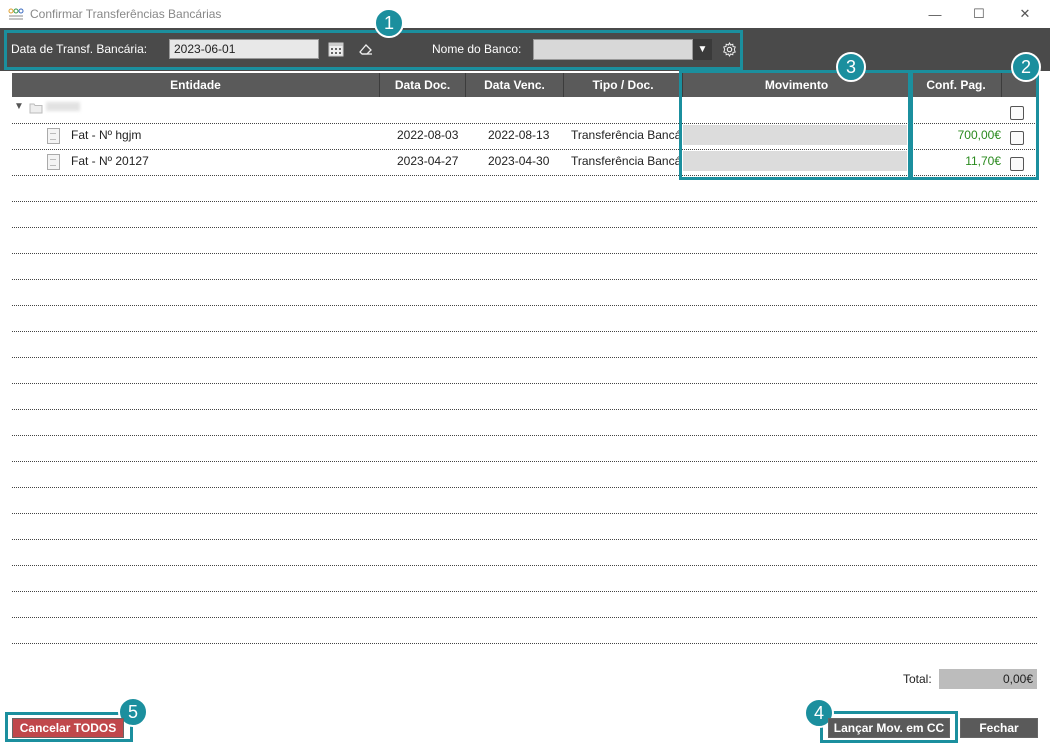 The height and width of the screenshot is (747, 1050). Describe the element at coordinates (623, 85) in the screenshot. I see `col-tipo-doc: Tipo / Doc.` at that location.